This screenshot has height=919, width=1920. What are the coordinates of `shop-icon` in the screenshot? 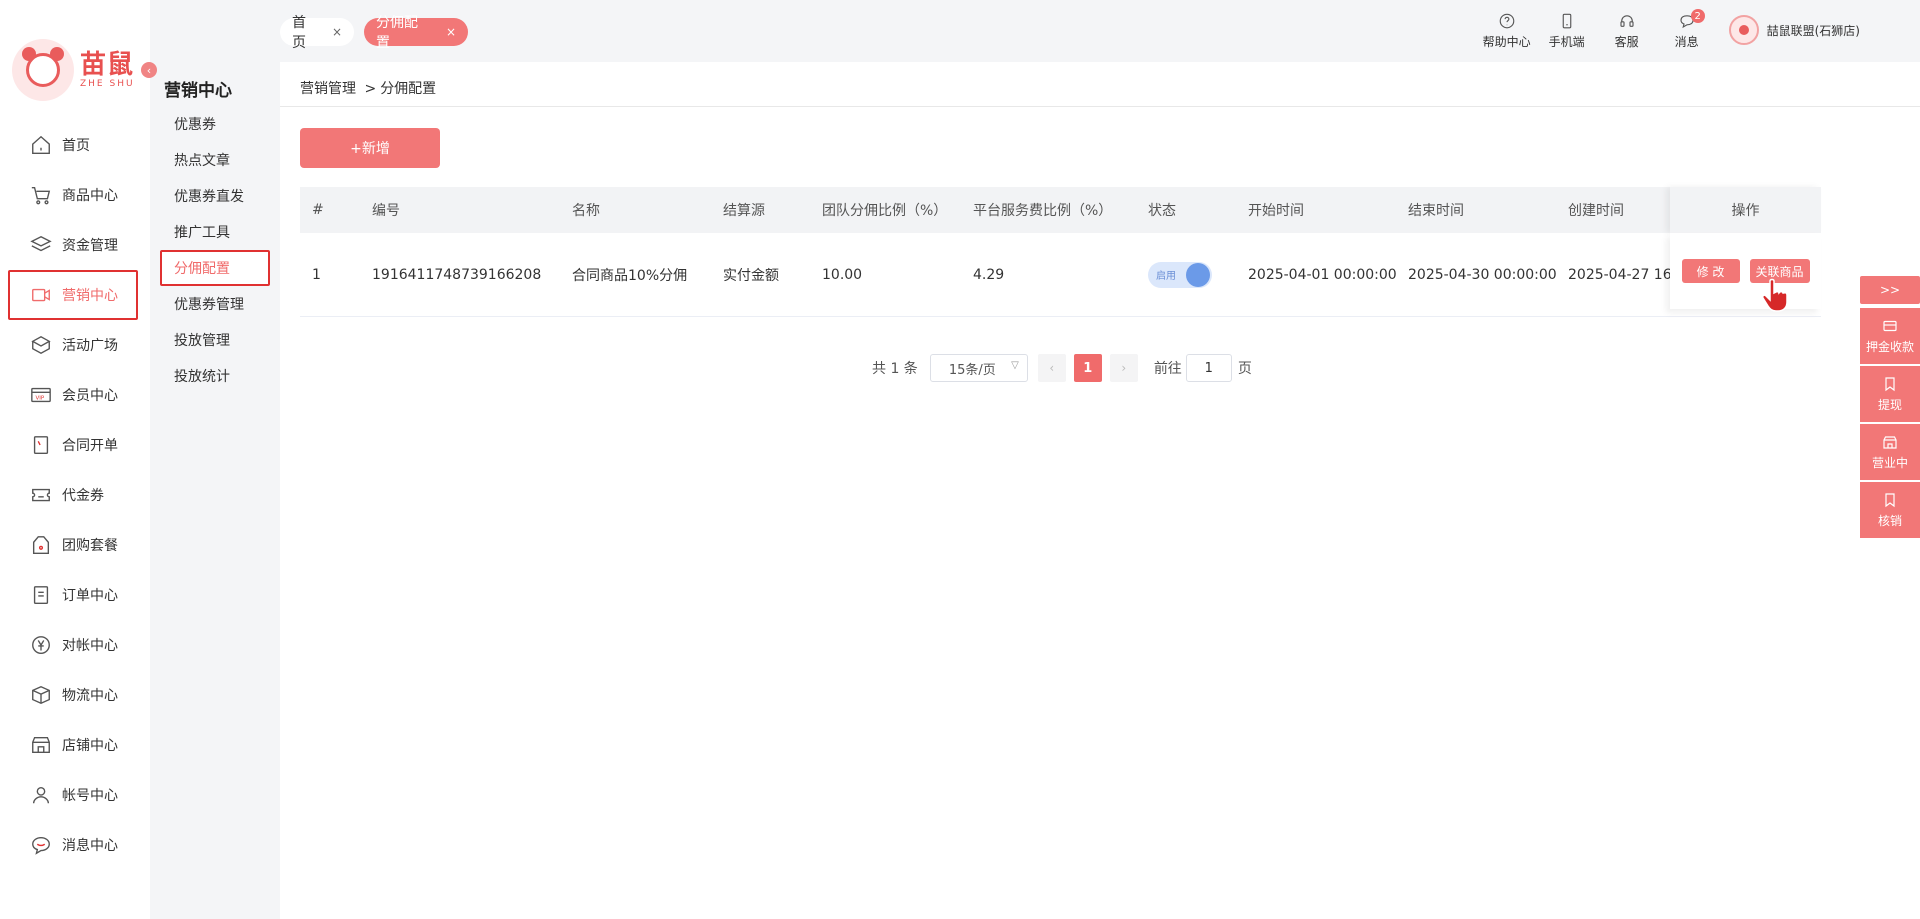 It's located at (1890, 442).